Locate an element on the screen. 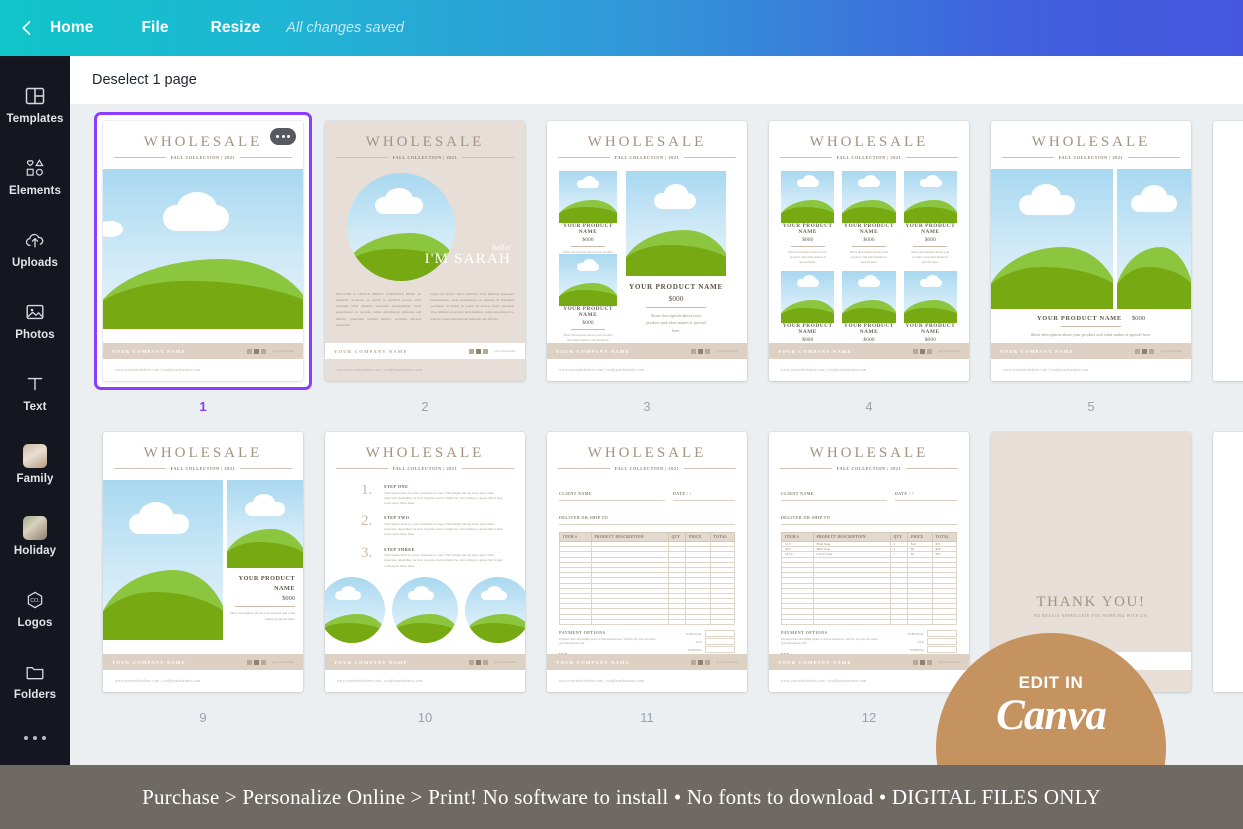 This screenshot has height=829, width=1243. sidebar-more-button is located at coordinates (35, 738).